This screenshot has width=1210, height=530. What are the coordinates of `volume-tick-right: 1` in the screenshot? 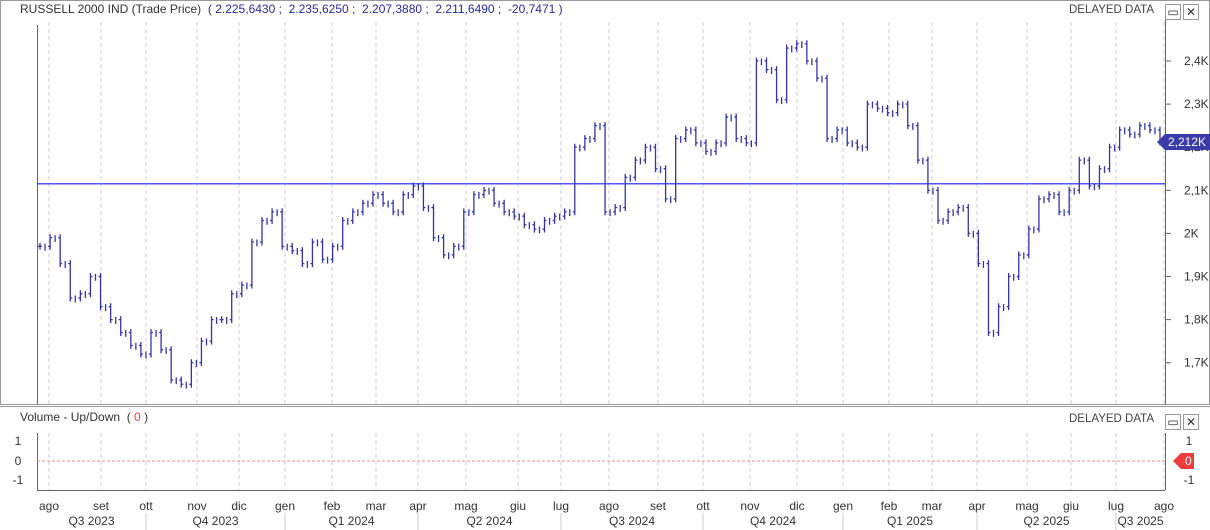 It's located at (1189, 441).